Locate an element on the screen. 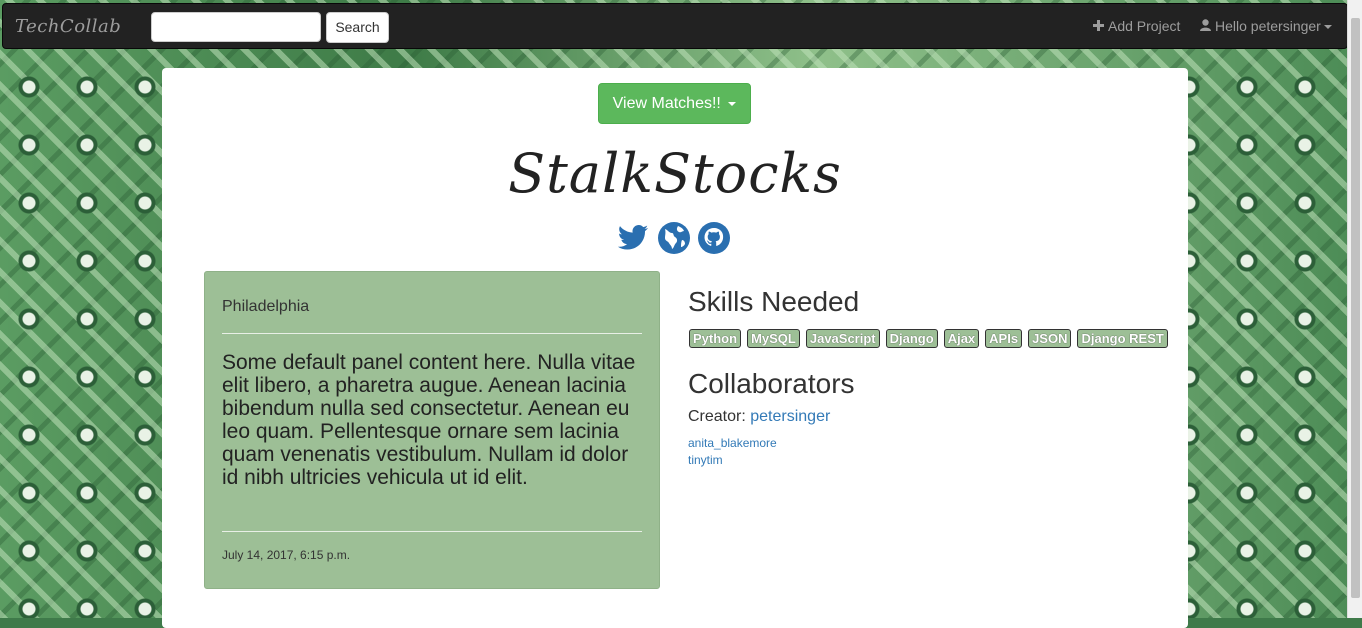  collaborators-list: anita_blakemore tinytim is located at coordinates (732, 452).